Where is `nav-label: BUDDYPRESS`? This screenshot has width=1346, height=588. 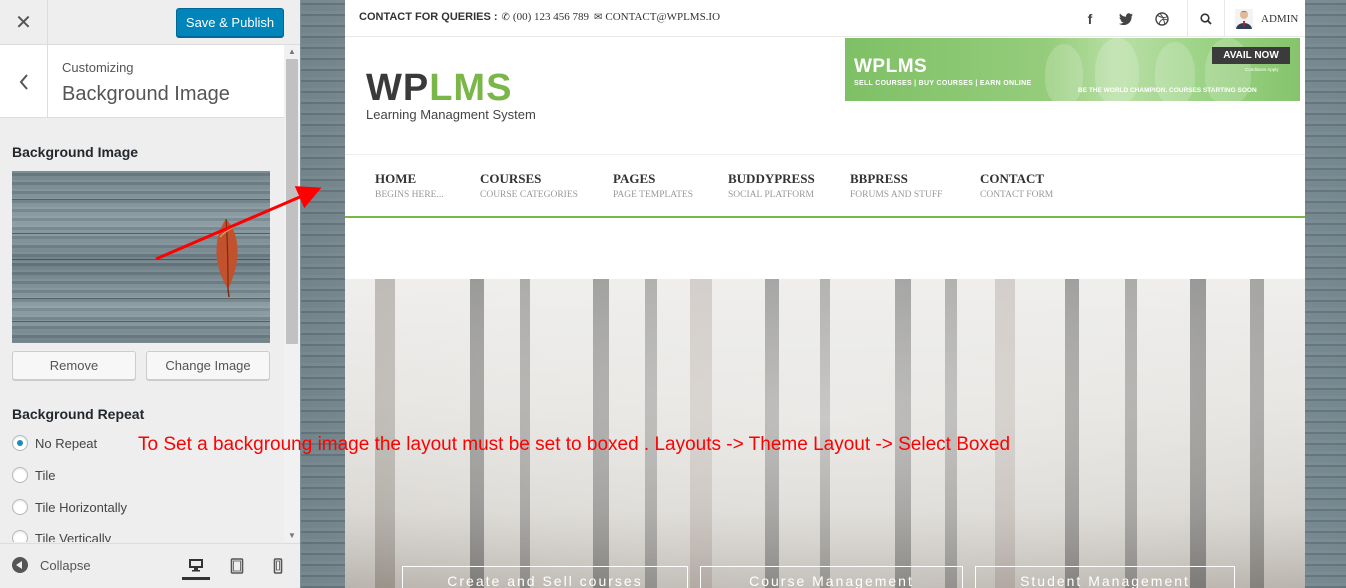 nav-label: BUDDYPRESS is located at coordinates (771, 178).